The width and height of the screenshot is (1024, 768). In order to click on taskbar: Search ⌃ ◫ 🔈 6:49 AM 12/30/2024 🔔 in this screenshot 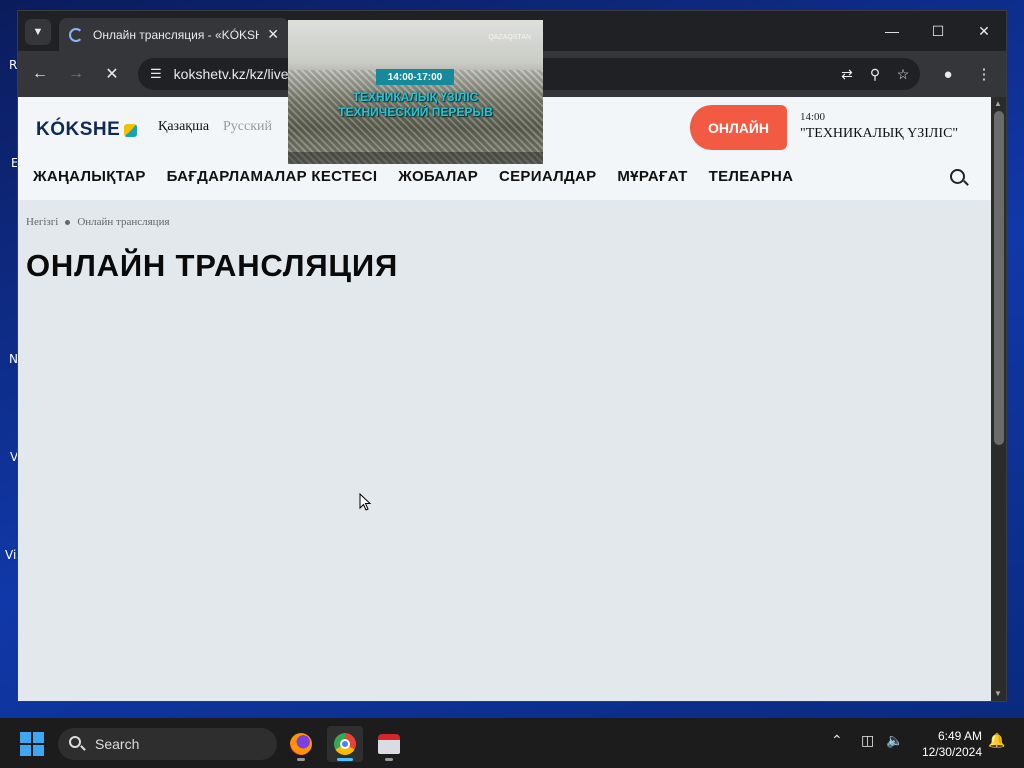, I will do `click(512, 743)`.